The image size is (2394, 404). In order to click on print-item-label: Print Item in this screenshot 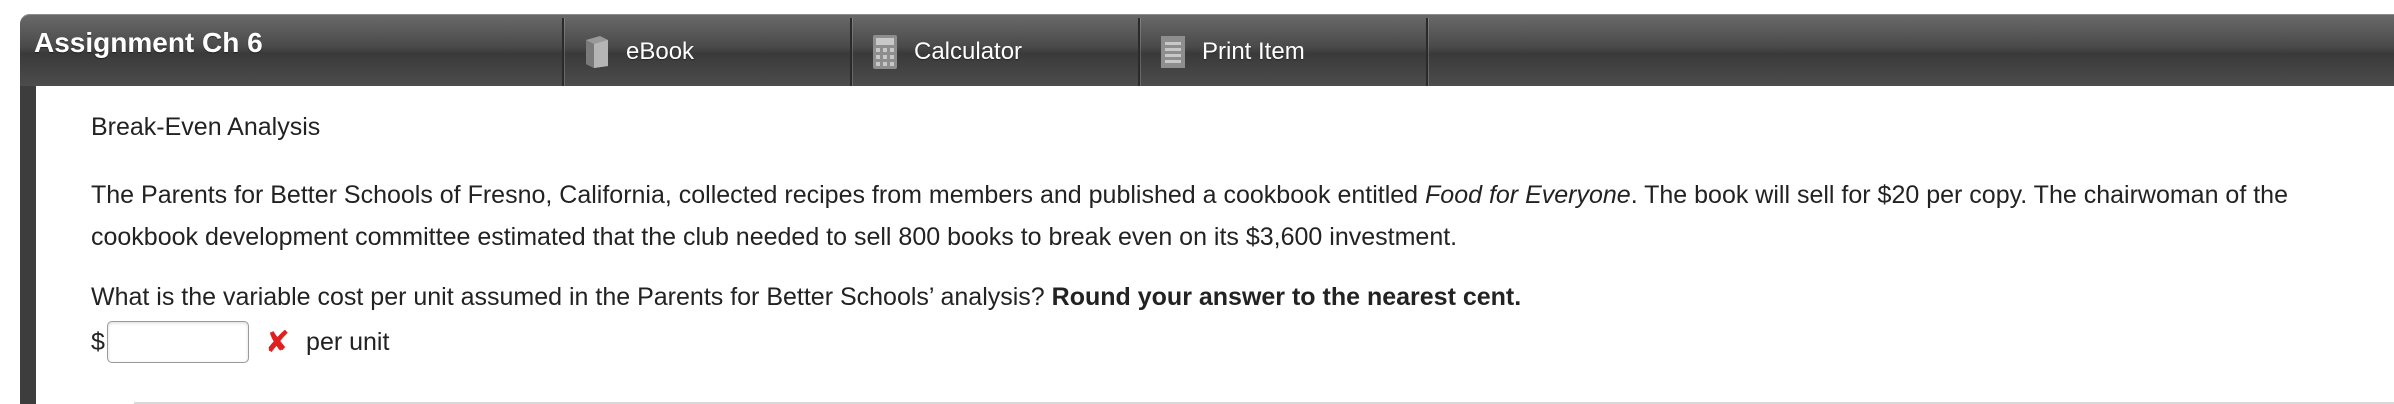, I will do `click(1253, 51)`.